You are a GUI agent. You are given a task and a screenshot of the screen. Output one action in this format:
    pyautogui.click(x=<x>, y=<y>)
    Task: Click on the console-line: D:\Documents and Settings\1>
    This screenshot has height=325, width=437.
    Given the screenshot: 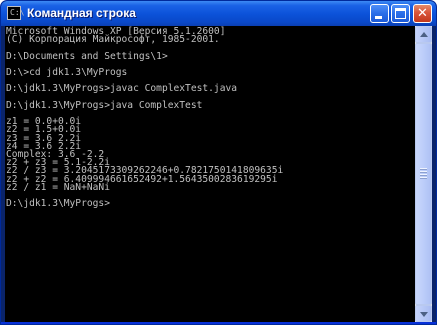 What is the action you would take?
    pyautogui.click(x=87, y=56)
    